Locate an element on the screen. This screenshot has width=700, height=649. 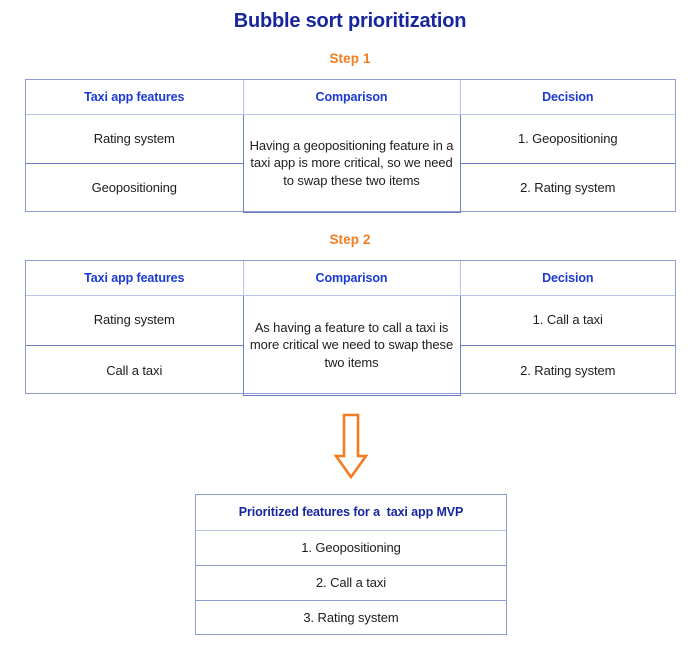
step-2-label: Step 2 is located at coordinates (350, 239).